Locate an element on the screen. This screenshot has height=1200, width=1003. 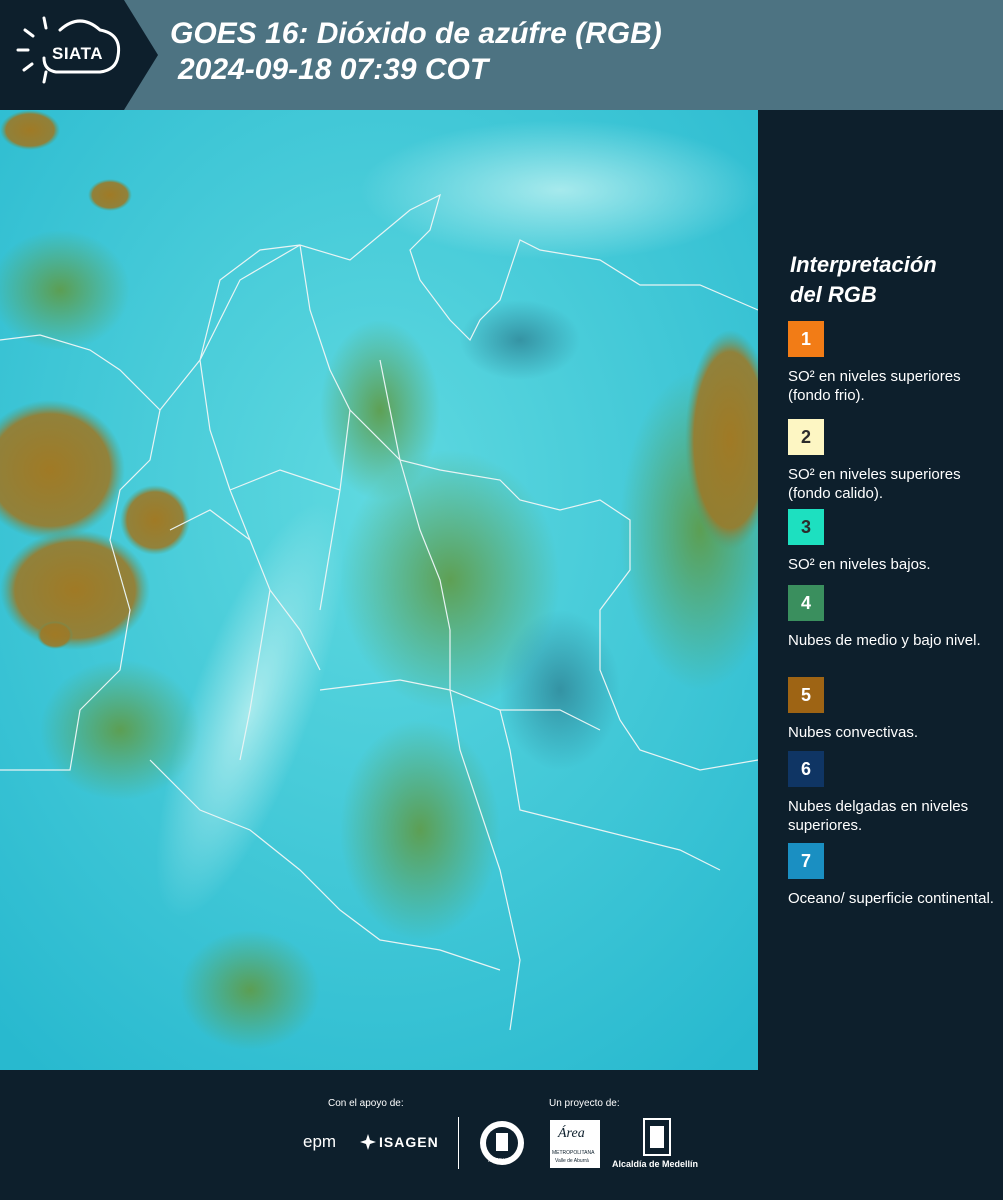
area-logo-sub2: Valle de Aburrá is located at coordinates (572, 1161).